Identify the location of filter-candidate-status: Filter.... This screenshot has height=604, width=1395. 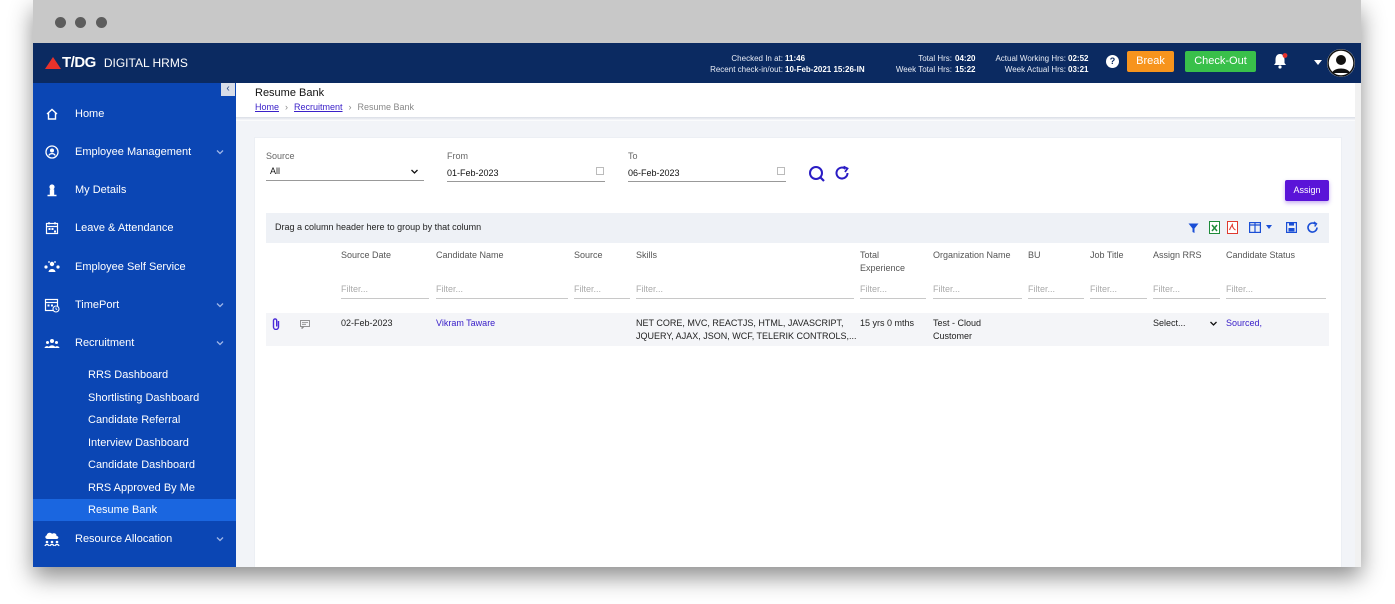
(1239, 289).